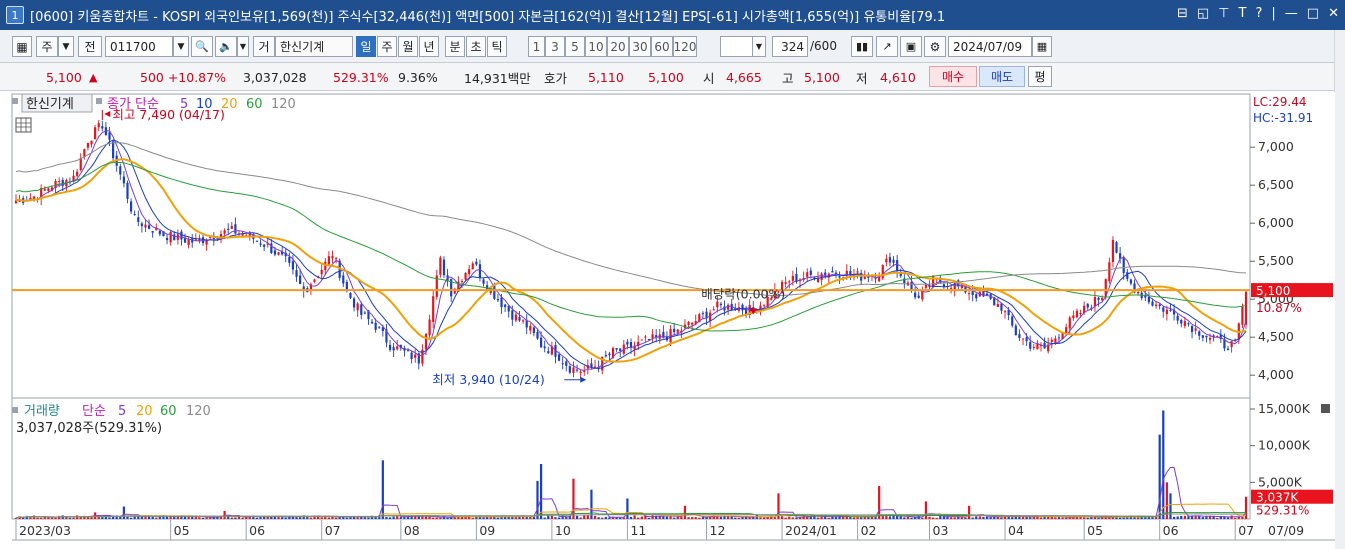 This screenshot has width=1345, height=549. Describe the element at coordinates (333, 530) in the screenshot. I see `x-tick-label: 07` at that location.